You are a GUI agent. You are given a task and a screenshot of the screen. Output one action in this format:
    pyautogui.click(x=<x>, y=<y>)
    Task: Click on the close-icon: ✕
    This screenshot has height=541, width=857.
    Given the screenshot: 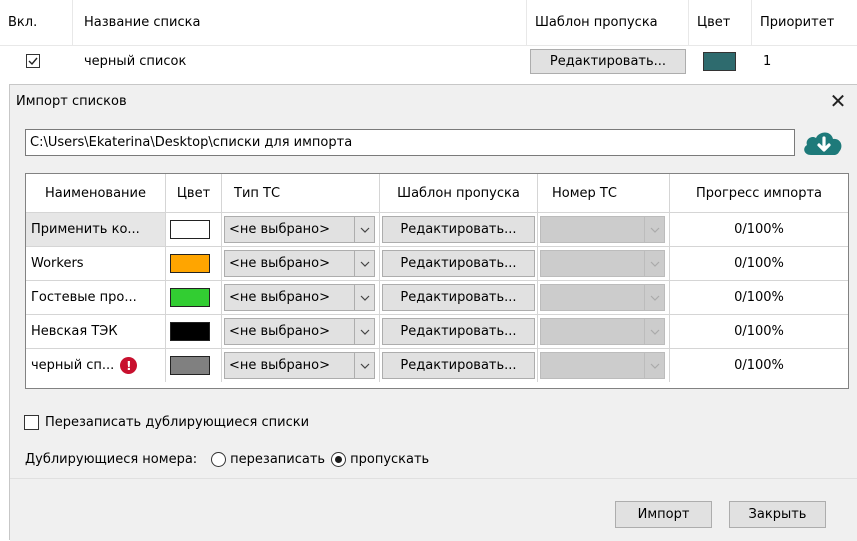 What is the action you would take?
    pyautogui.click(x=838, y=101)
    